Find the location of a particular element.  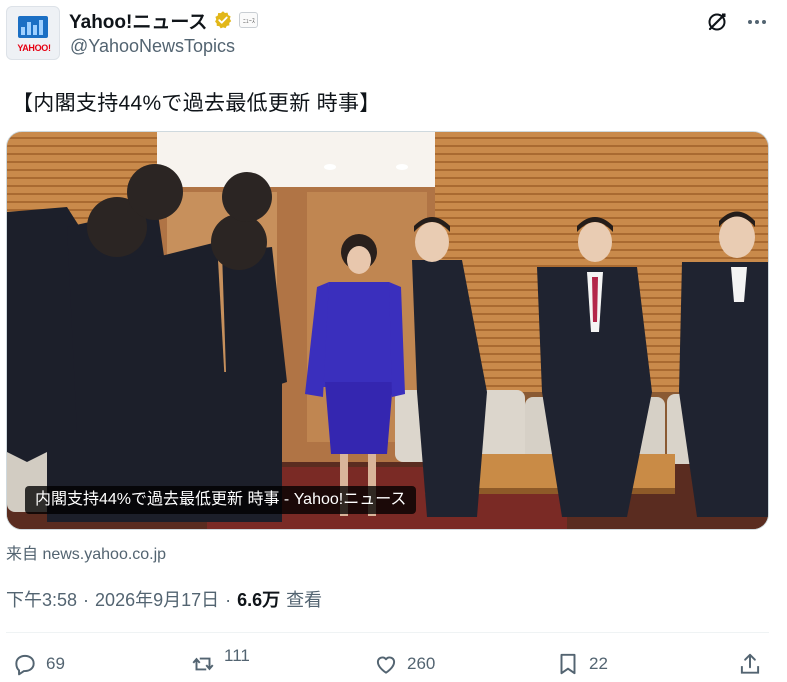

divider is located at coordinates (387, 632).